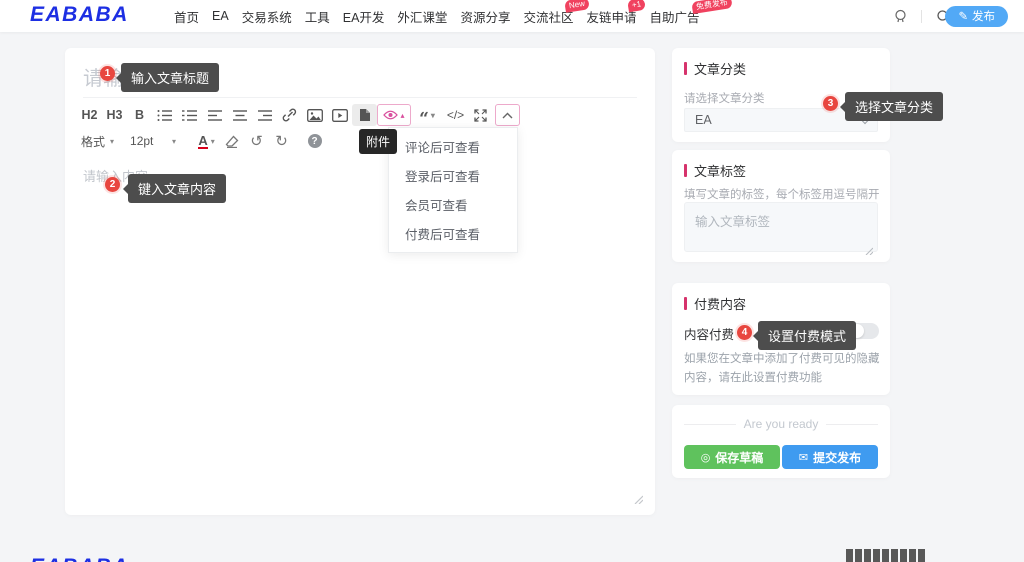 The image size is (1024, 562). What do you see at coordinates (886, 555) in the screenshot?
I see `footer-text-fragment` at bounding box center [886, 555].